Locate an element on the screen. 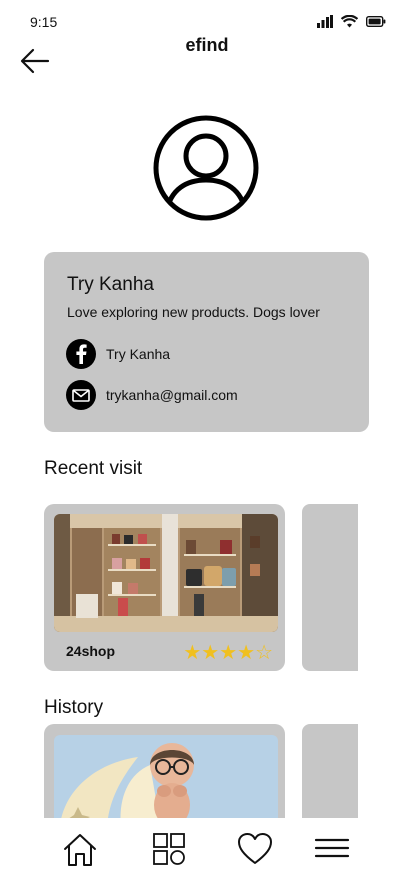 This screenshot has width=414, height=896. facebook-icon is located at coordinates (81, 354).